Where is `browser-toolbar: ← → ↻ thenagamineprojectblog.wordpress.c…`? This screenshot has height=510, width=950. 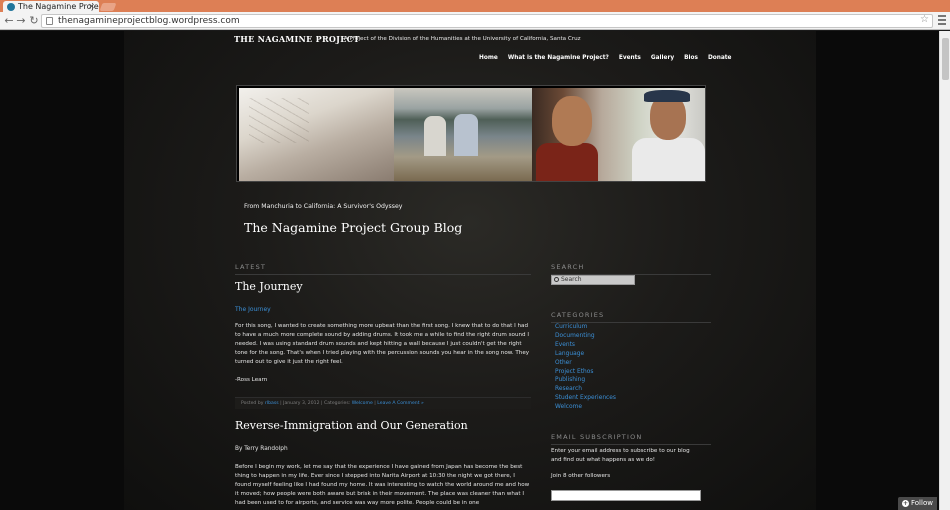 browser-toolbar: ← → ↻ thenagamineprojectblog.wordpress.c… is located at coordinates (475, 21).